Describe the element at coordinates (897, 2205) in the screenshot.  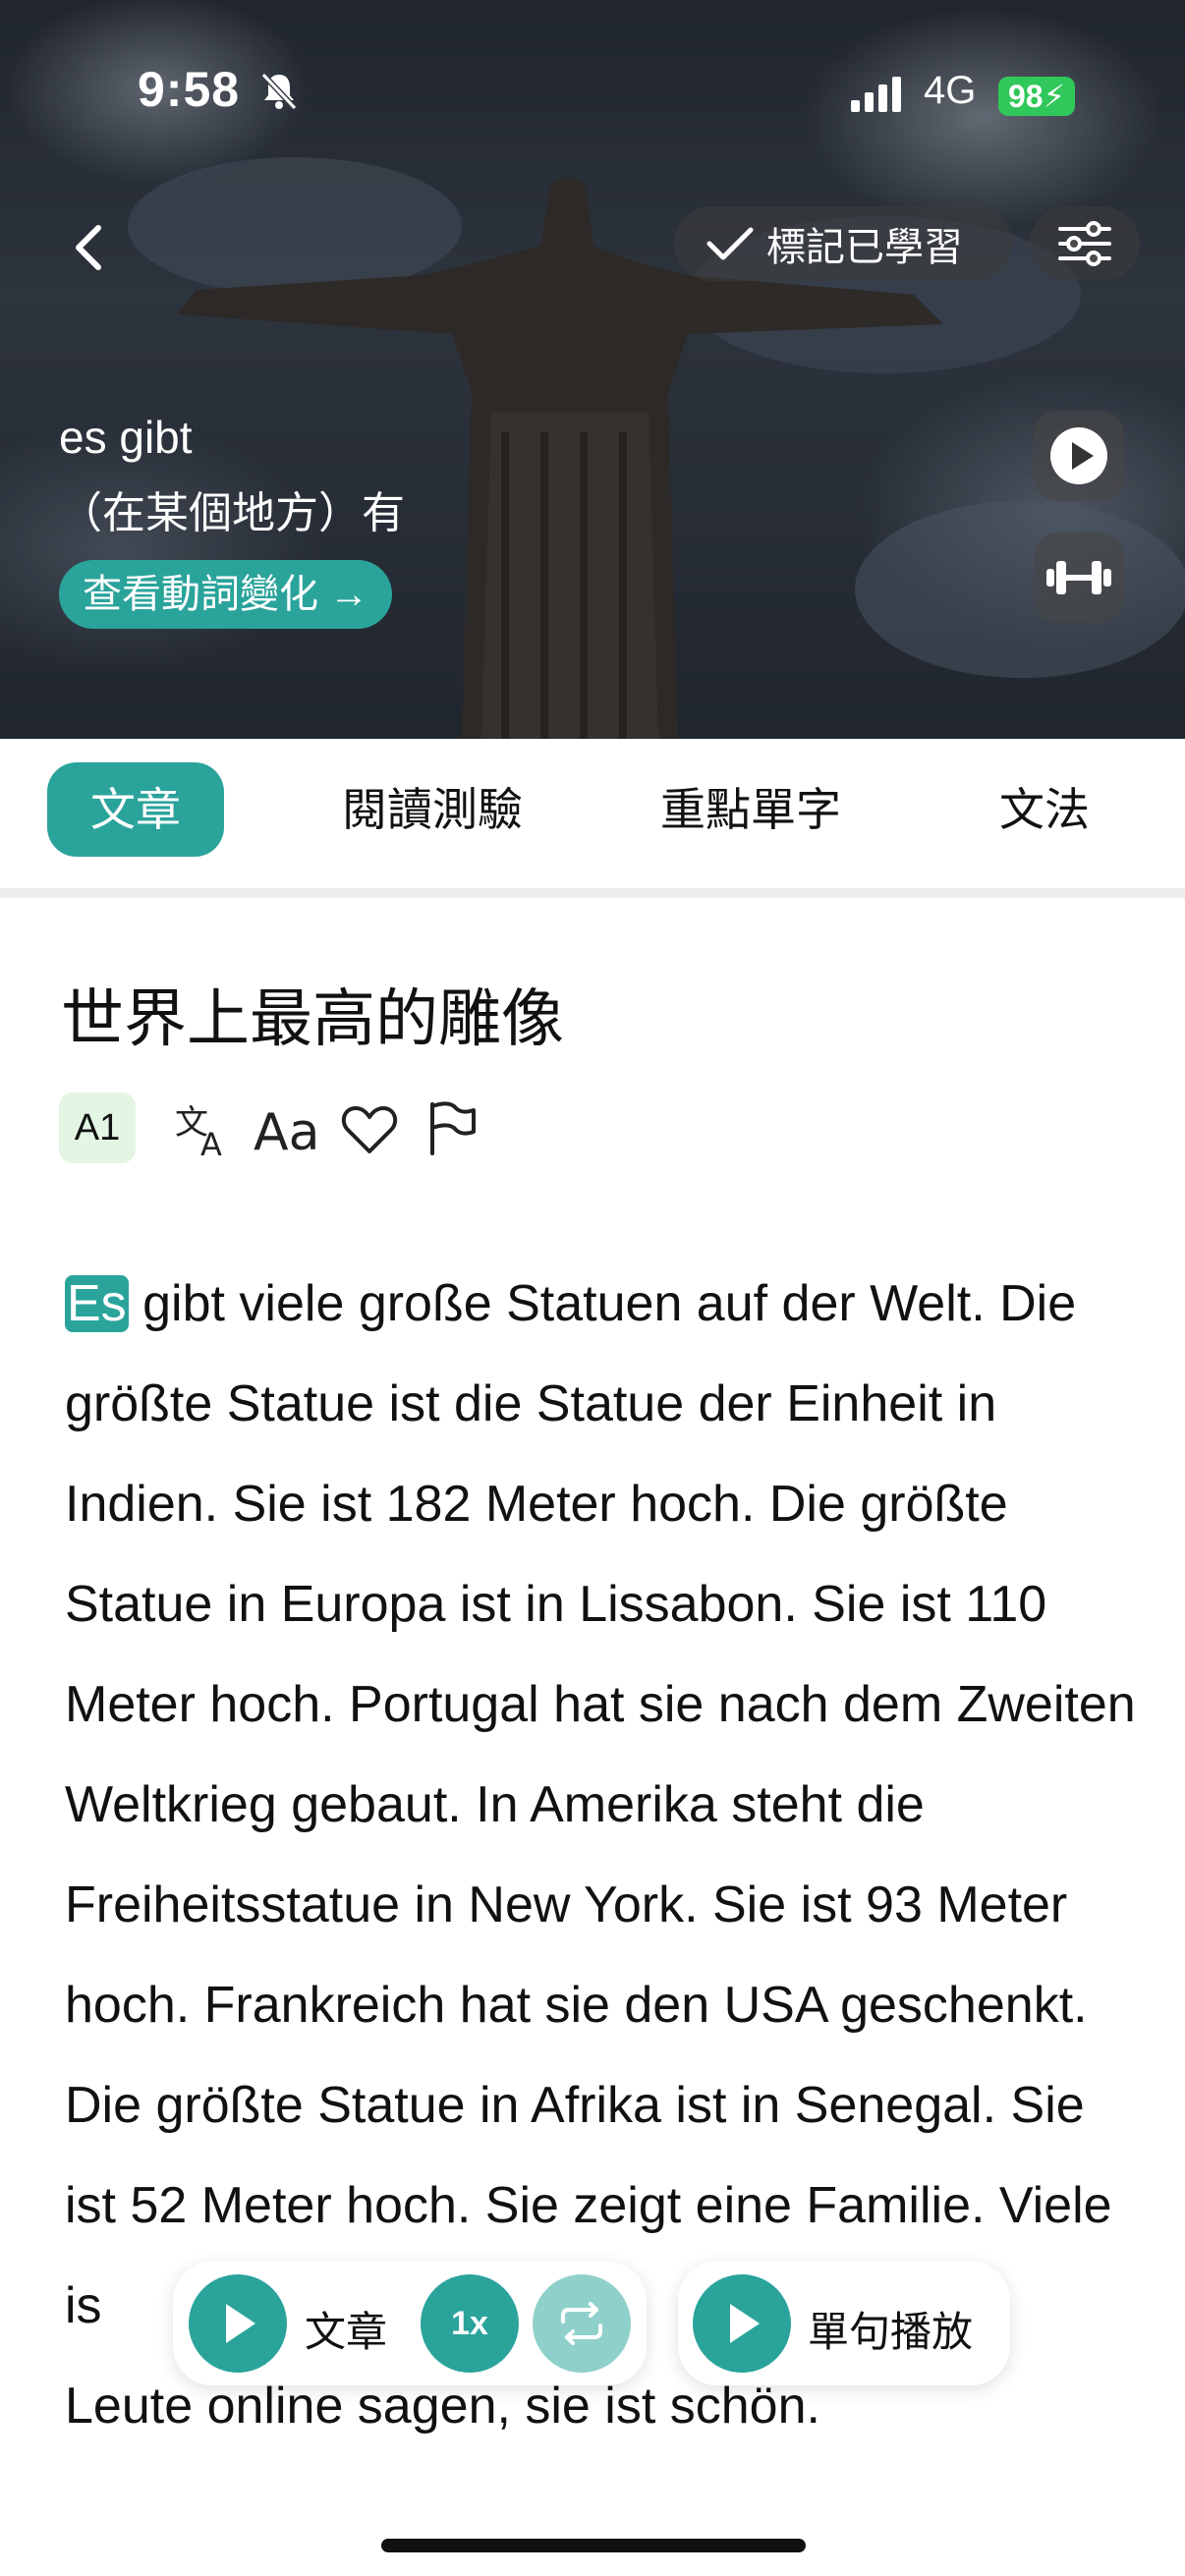
I see `article-text-behind-player: eine Familie. Viele` at that location.